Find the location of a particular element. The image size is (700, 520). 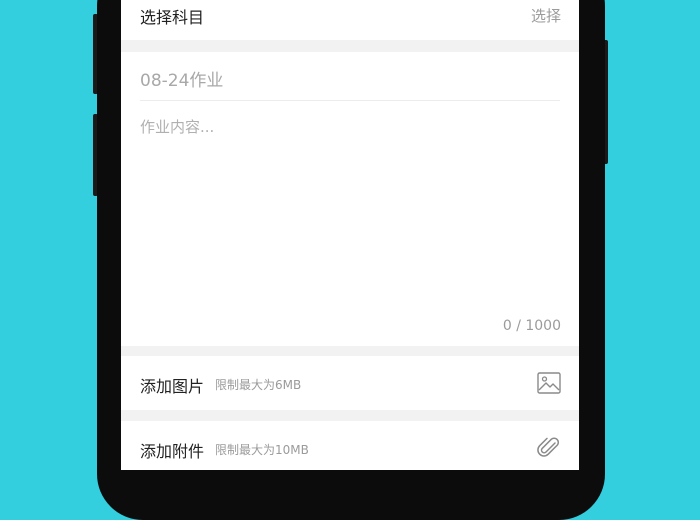

add-image-label: 添加图片 is located at coordinates (172, 386).